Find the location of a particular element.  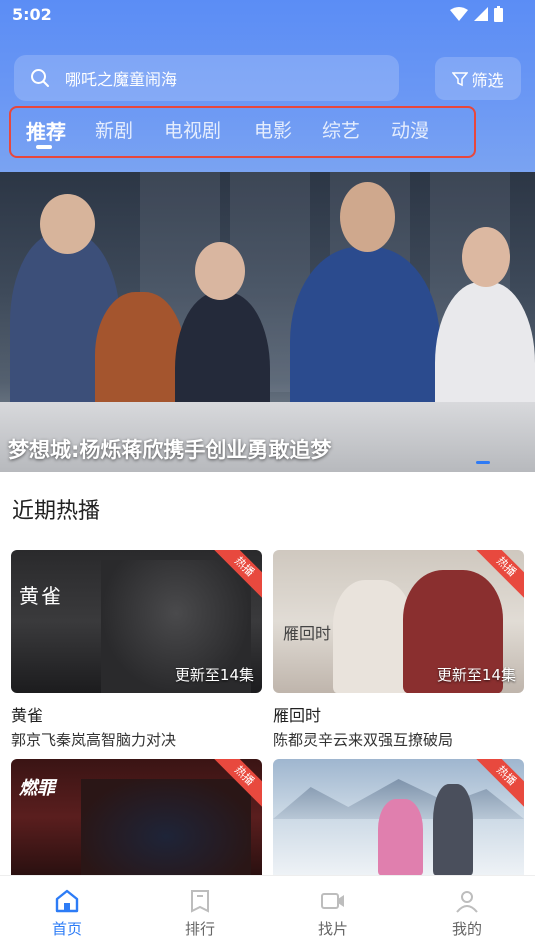

show-card: 热播 is located at coordinates (398, 817).